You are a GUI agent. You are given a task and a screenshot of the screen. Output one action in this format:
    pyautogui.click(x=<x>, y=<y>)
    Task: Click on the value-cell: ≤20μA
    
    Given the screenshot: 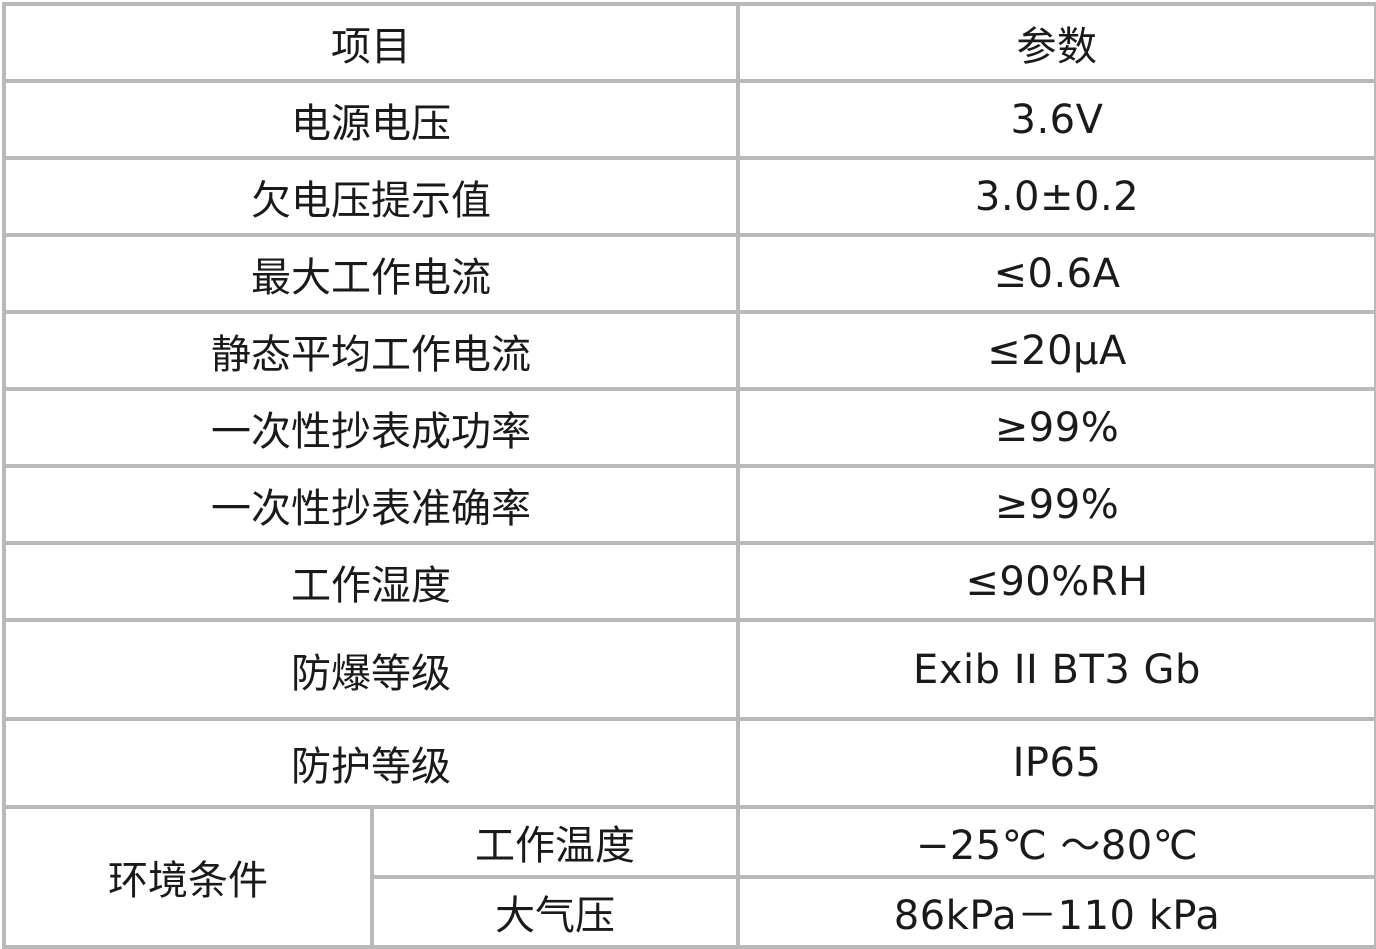 What is the action you would take?
    pyautogui.click(x=1056, y=350)
    